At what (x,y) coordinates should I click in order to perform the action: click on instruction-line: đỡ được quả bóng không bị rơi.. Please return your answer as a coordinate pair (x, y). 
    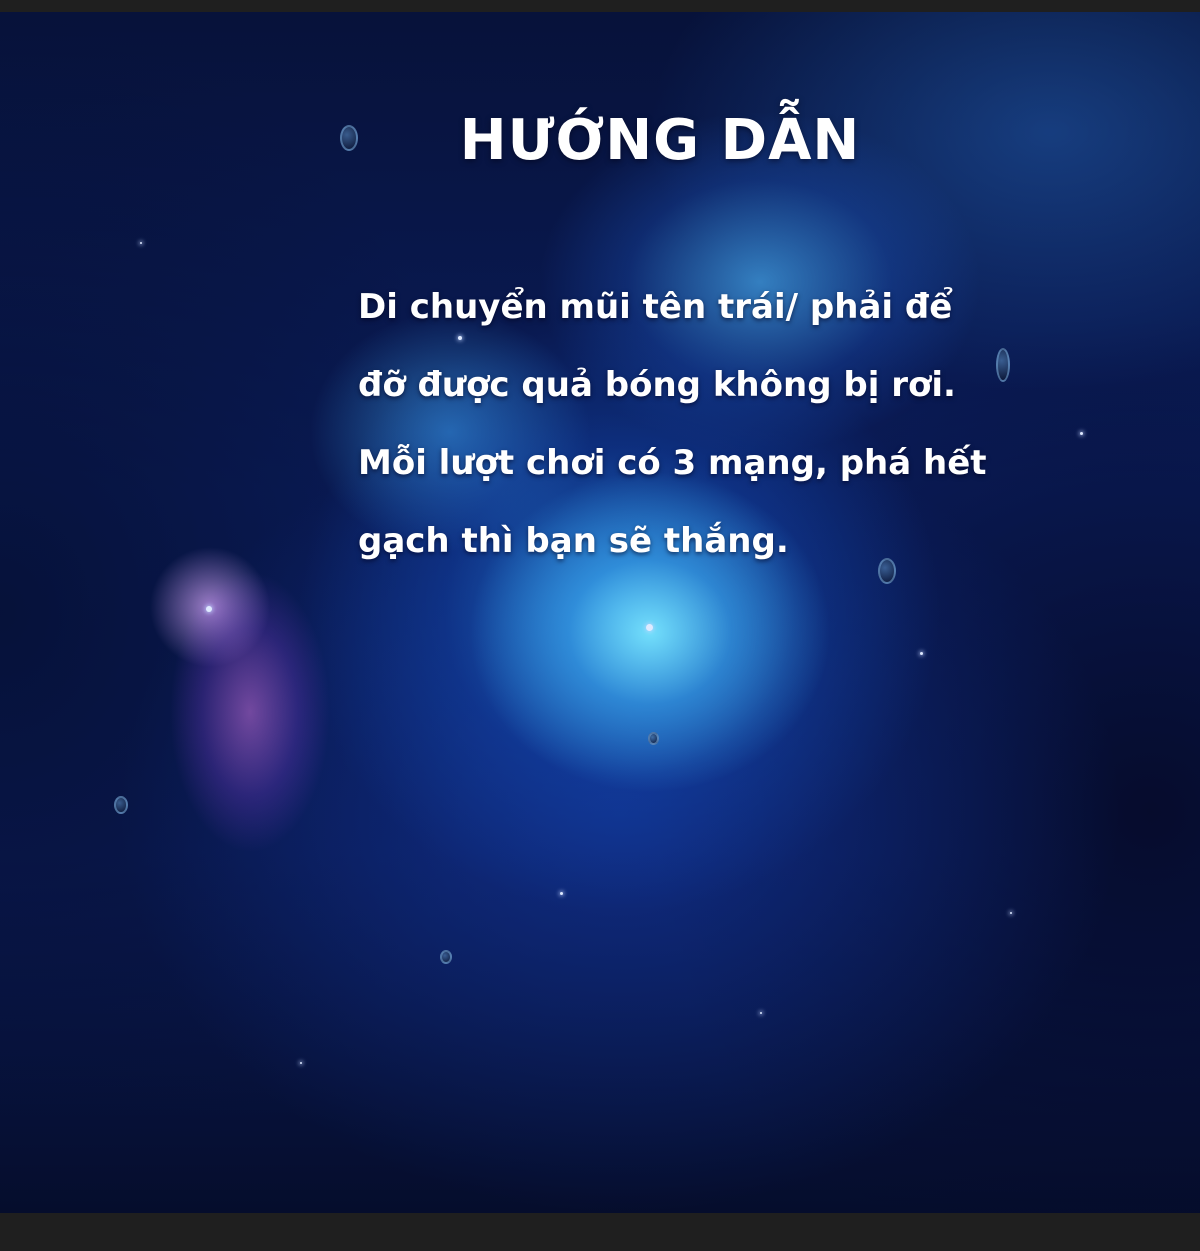
    Looking at the image, I should click on (657, 385).